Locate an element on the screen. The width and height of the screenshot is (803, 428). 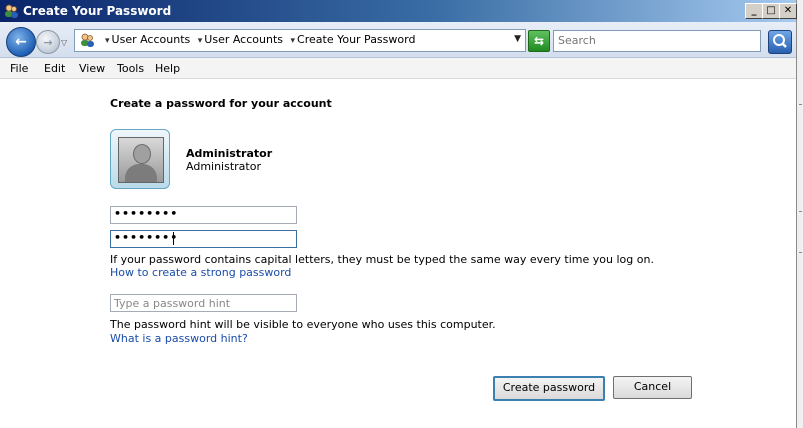
forward-arrow-icon: → is located at coordinates (48, 42).